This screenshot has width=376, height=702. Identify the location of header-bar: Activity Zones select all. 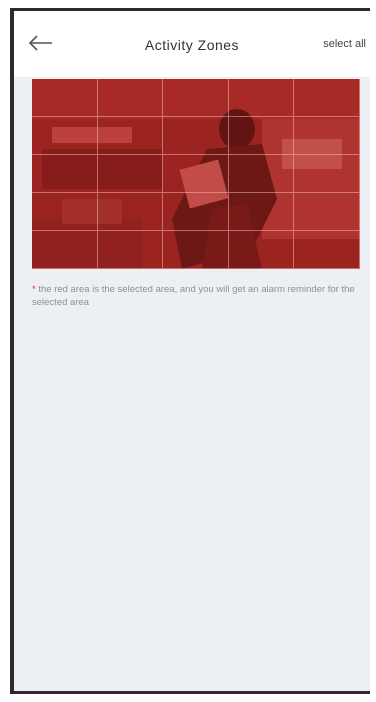
(192, 44).